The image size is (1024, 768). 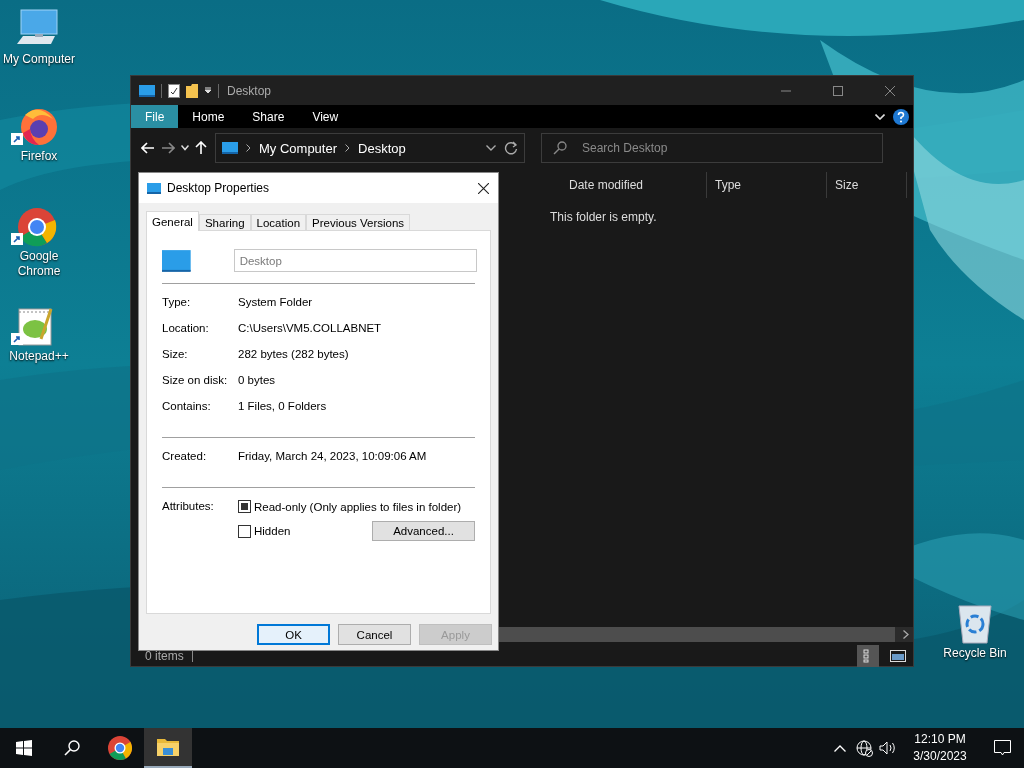 I want to click on address-bar: My Computer Desktop, so click(x=370, y=148).